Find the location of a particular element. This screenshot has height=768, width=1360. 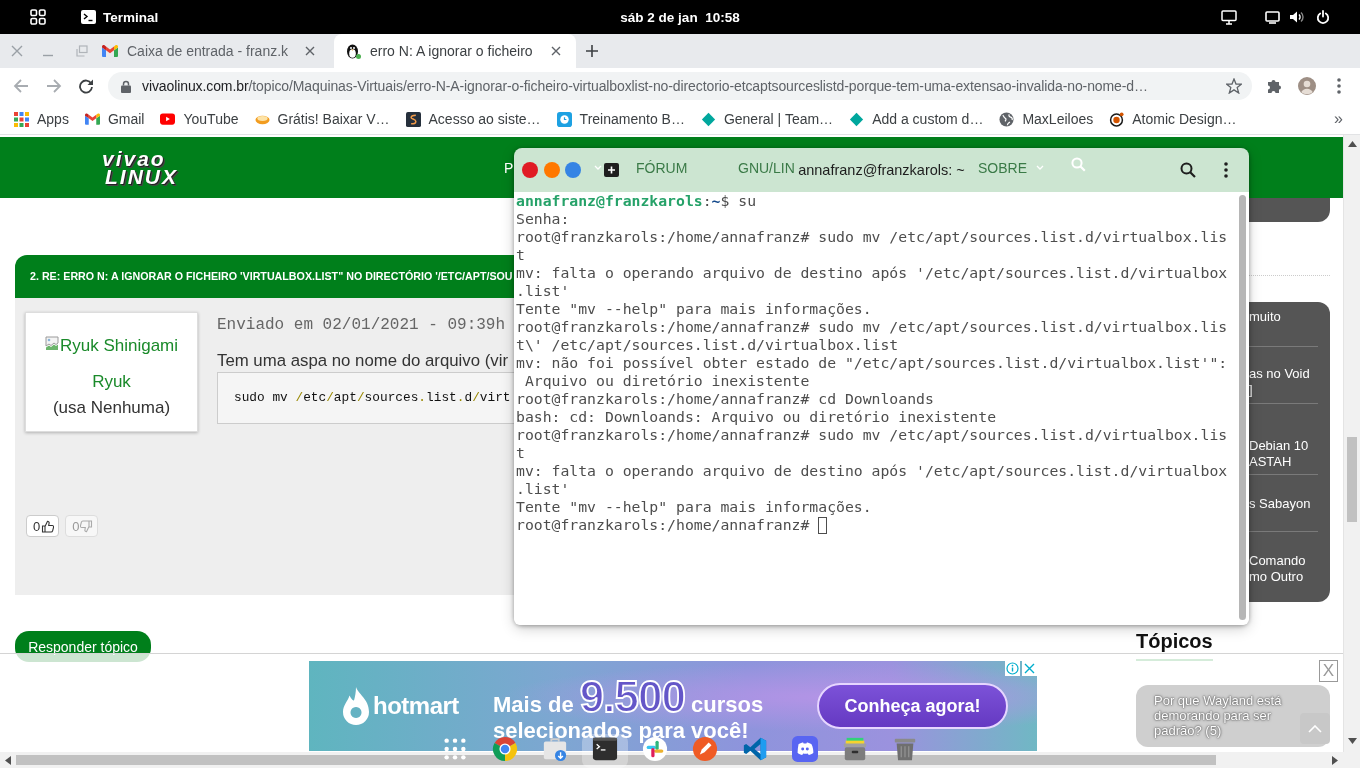

vertical-scrollbar is located at coordinates (1351, 443).